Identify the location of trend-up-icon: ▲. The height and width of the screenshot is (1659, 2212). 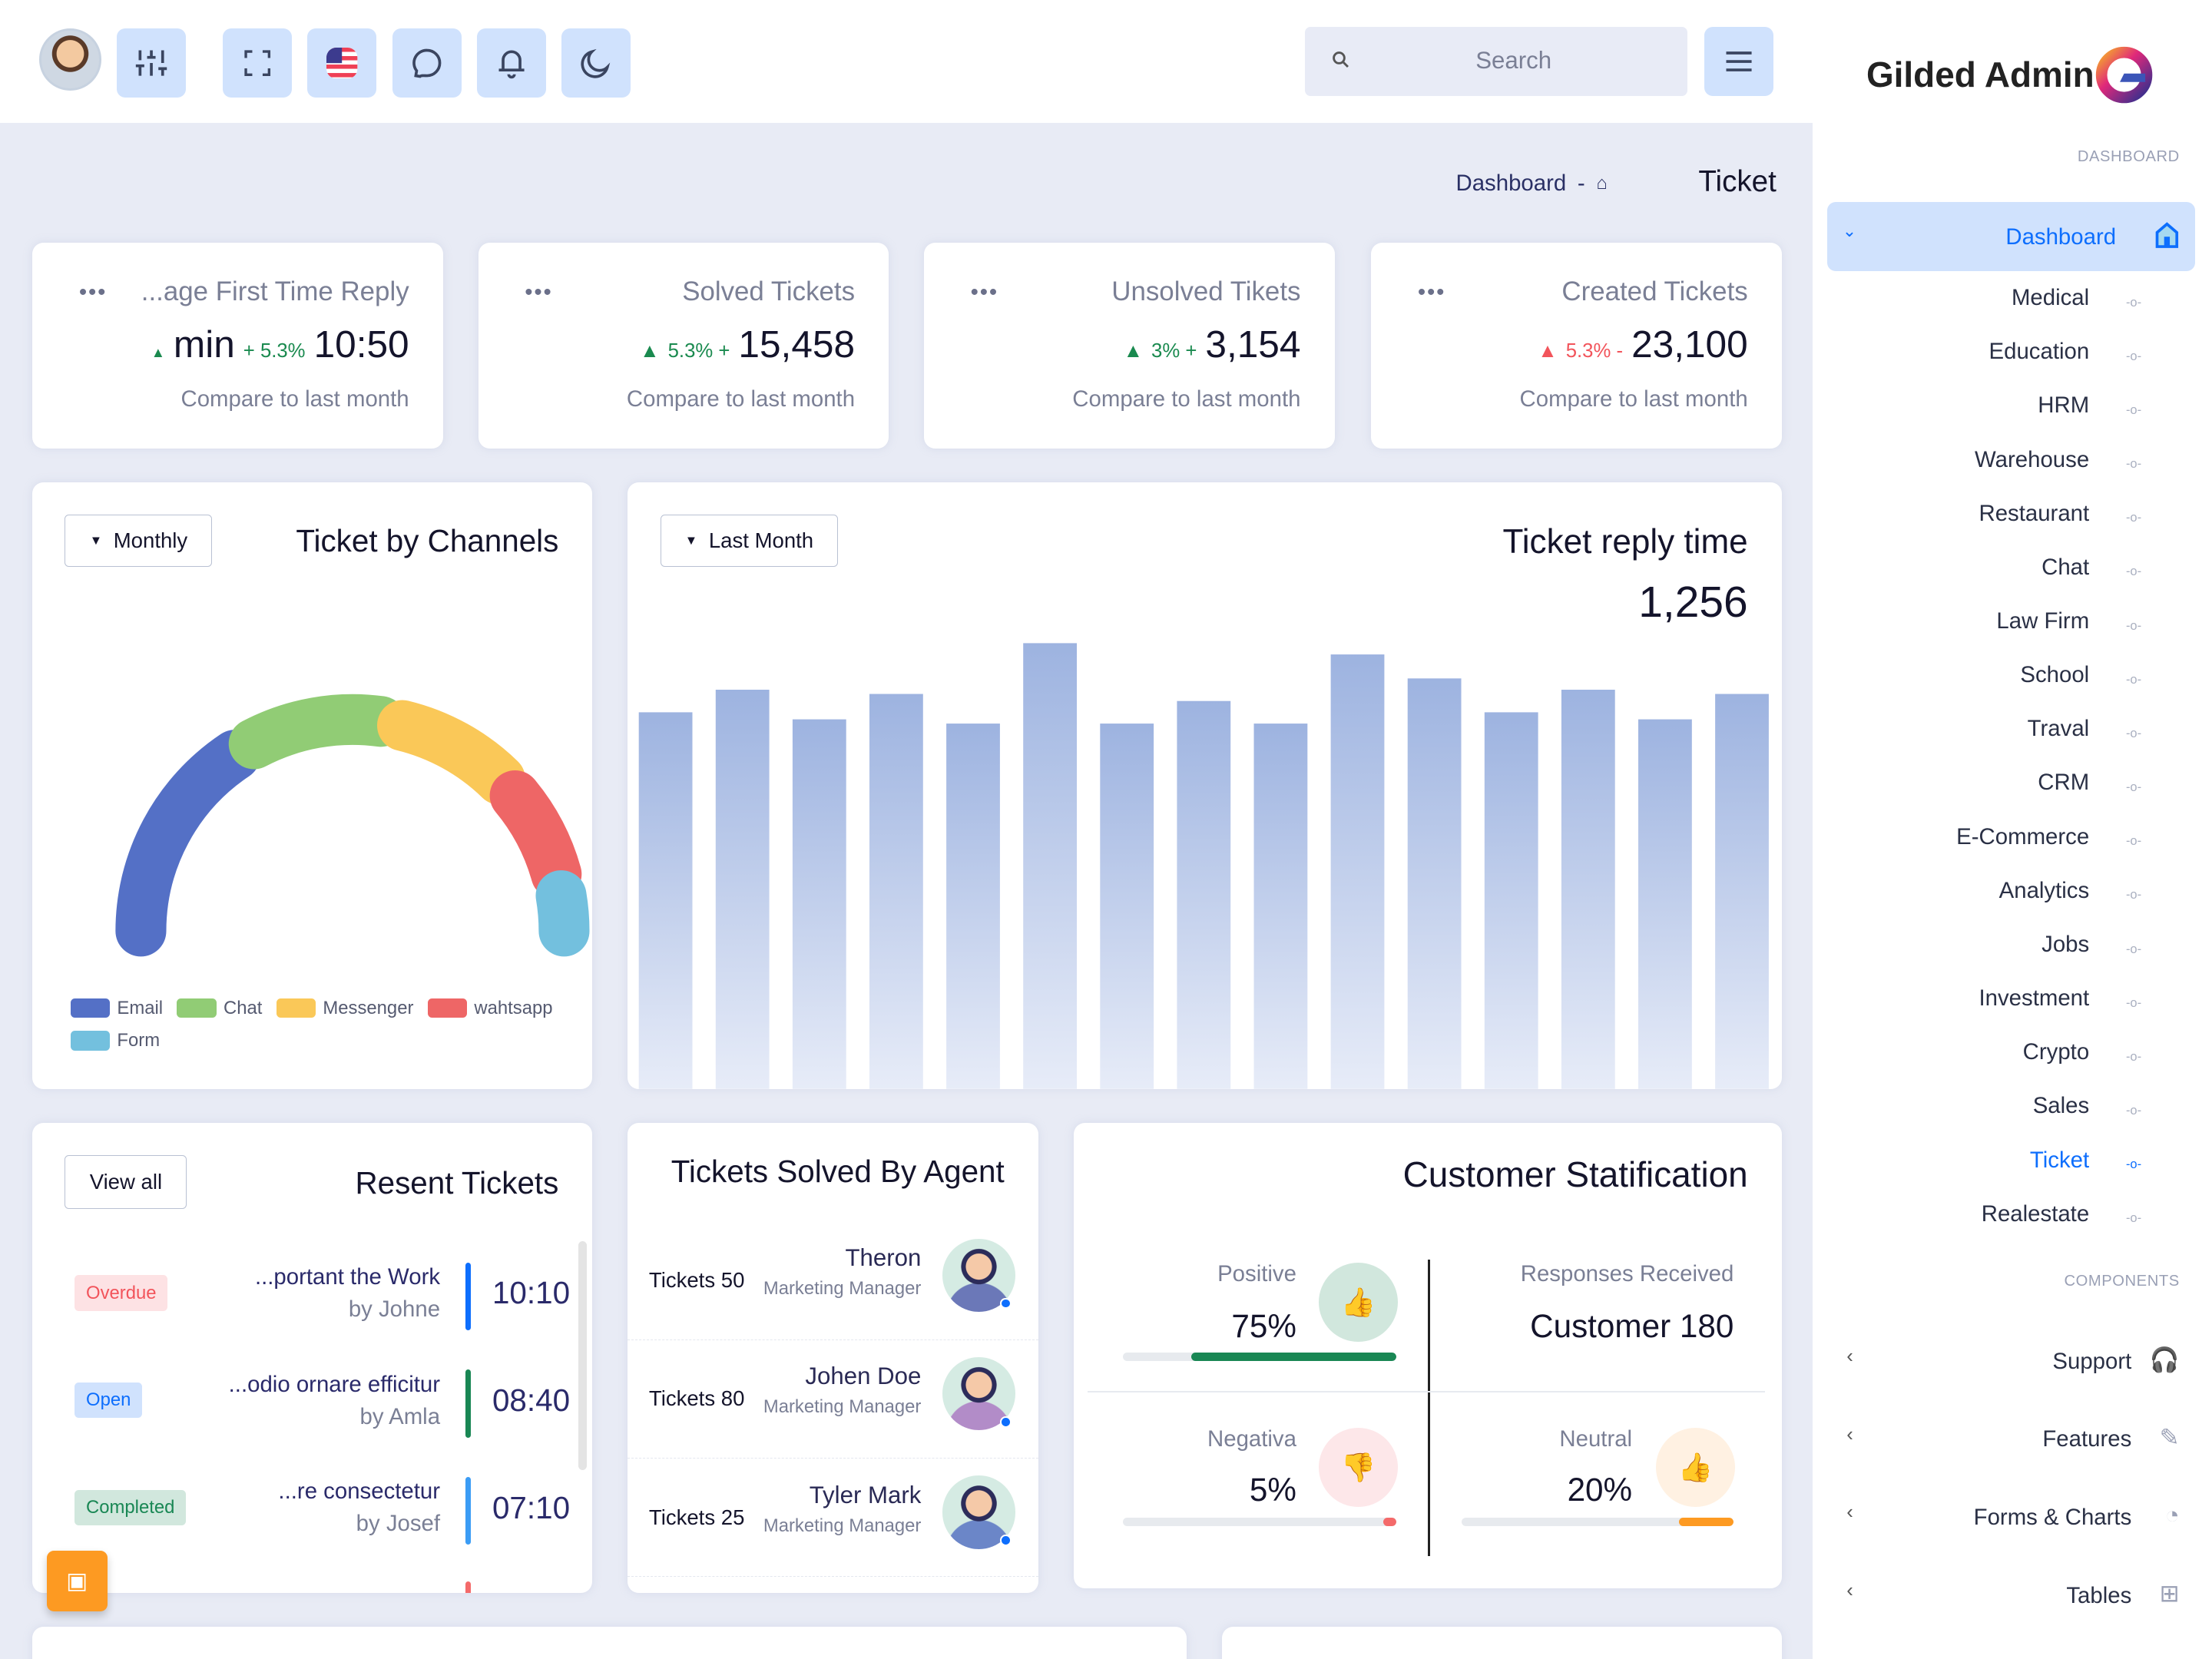
(650, 350).